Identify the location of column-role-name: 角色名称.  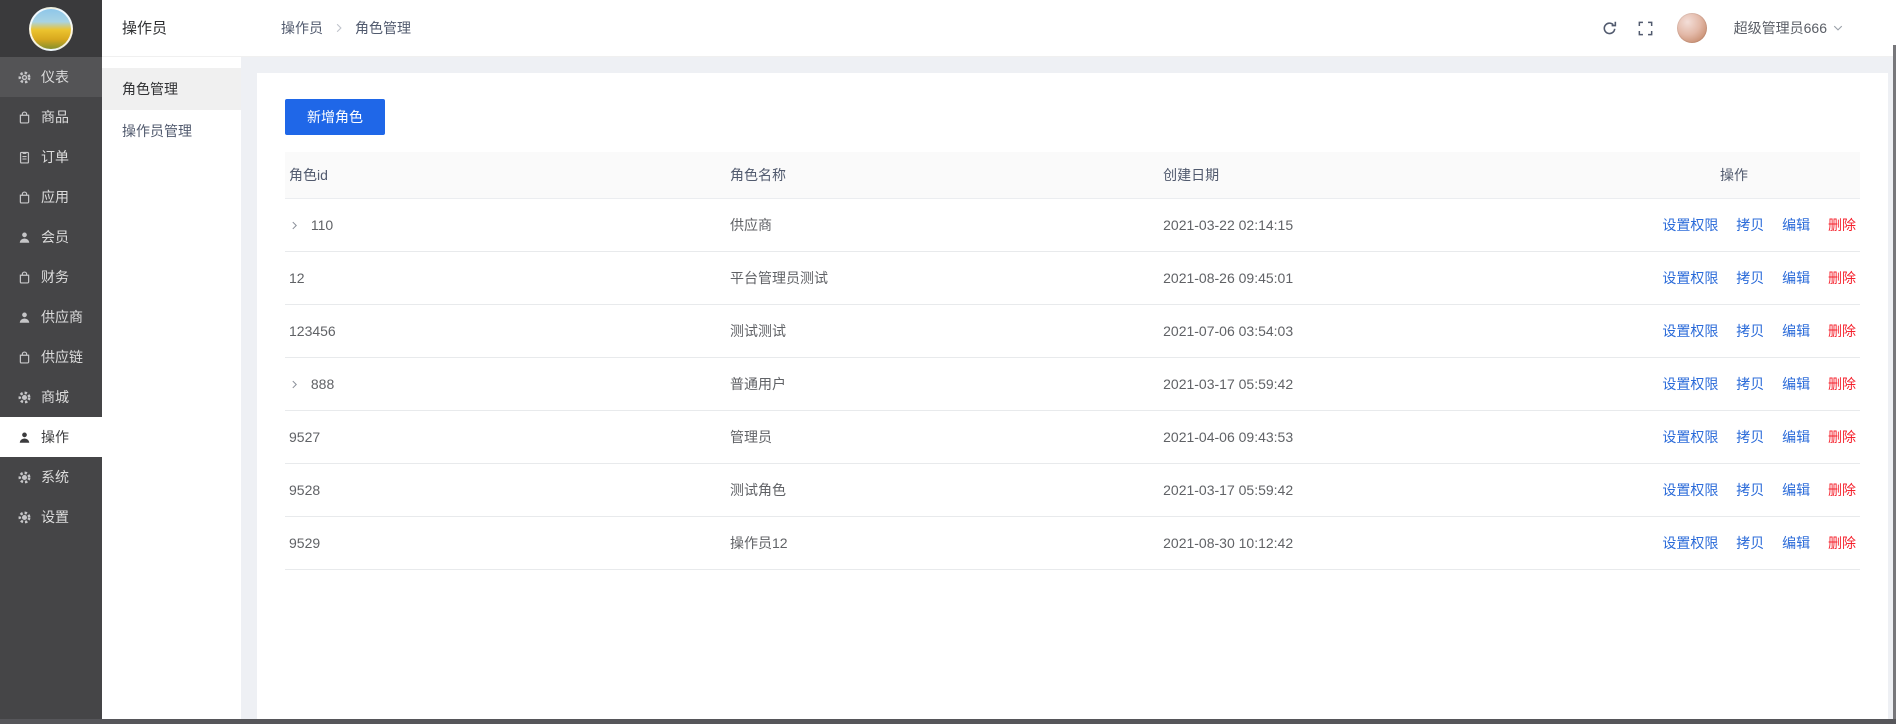
(943, 175).